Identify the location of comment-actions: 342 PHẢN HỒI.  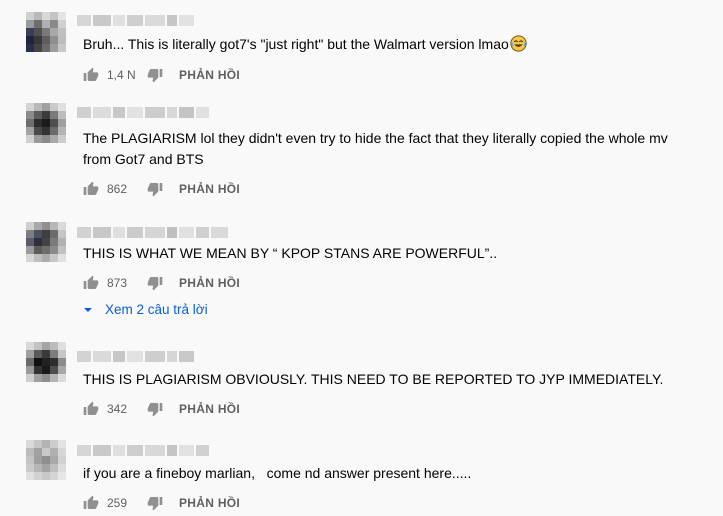
(161, 409).